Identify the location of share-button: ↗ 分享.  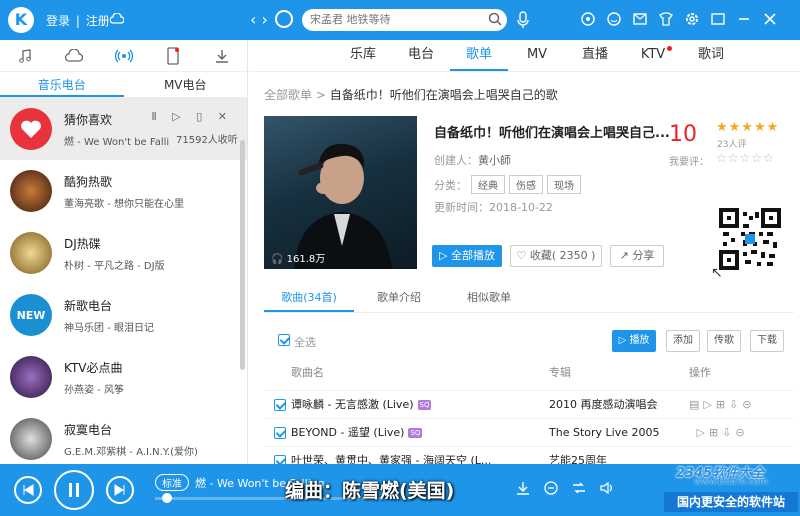
(637, 256).